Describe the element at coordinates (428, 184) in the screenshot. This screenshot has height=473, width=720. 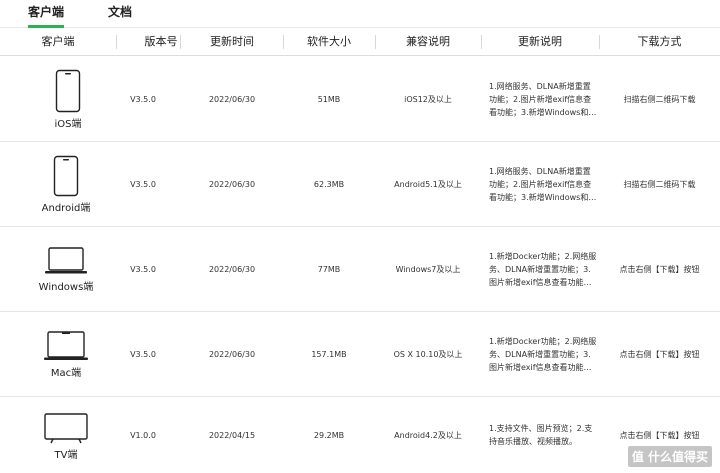
I see `compat-cell: Android5.1及以上` at that location.